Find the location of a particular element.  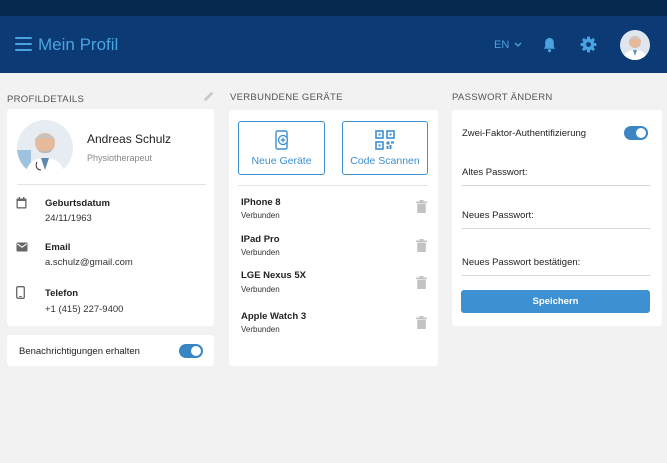

confirm-password-label: Neues Passwort bestätigen: is located at coordinates (521, 262).